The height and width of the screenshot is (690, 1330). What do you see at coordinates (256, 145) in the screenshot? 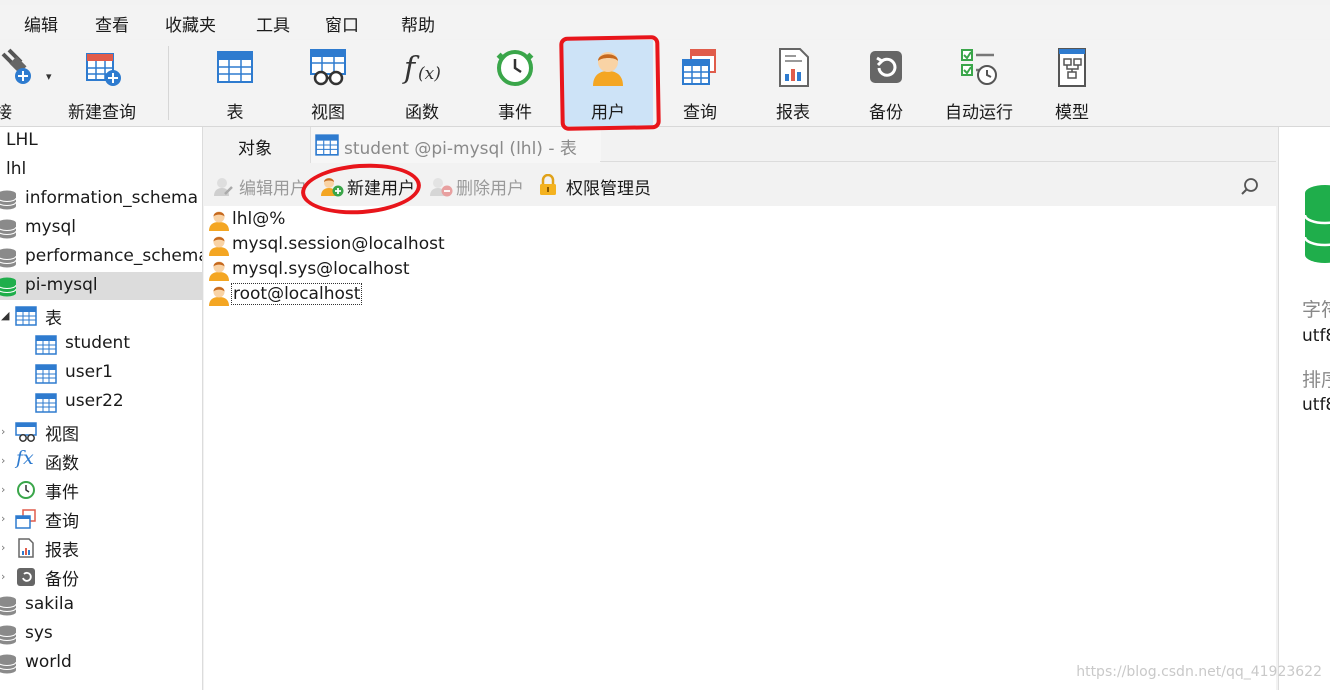
I see `tab-objects: 对象` at bounding box center [256, 145].